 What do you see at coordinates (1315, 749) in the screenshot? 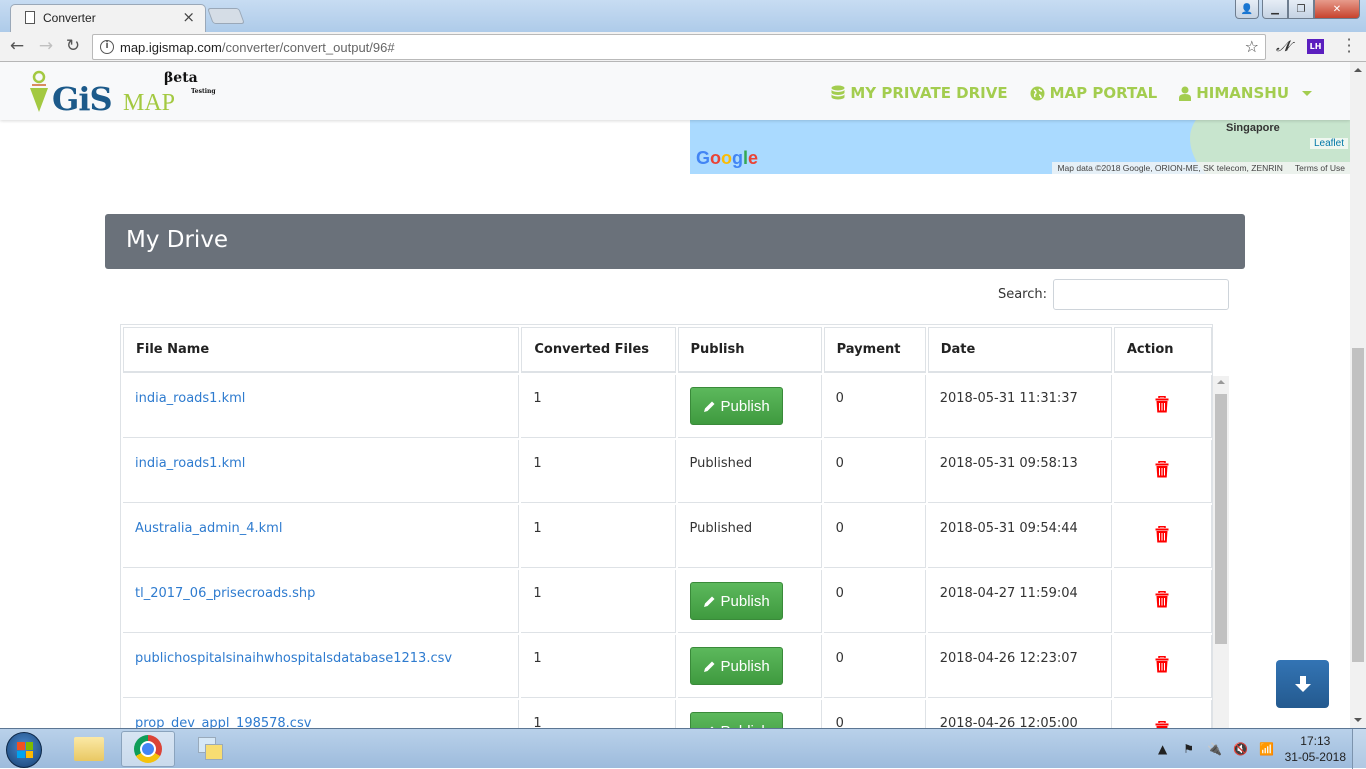
I see `taskbar-clock: 17:13 31-05-2018` at bounding box center [1315, 749].